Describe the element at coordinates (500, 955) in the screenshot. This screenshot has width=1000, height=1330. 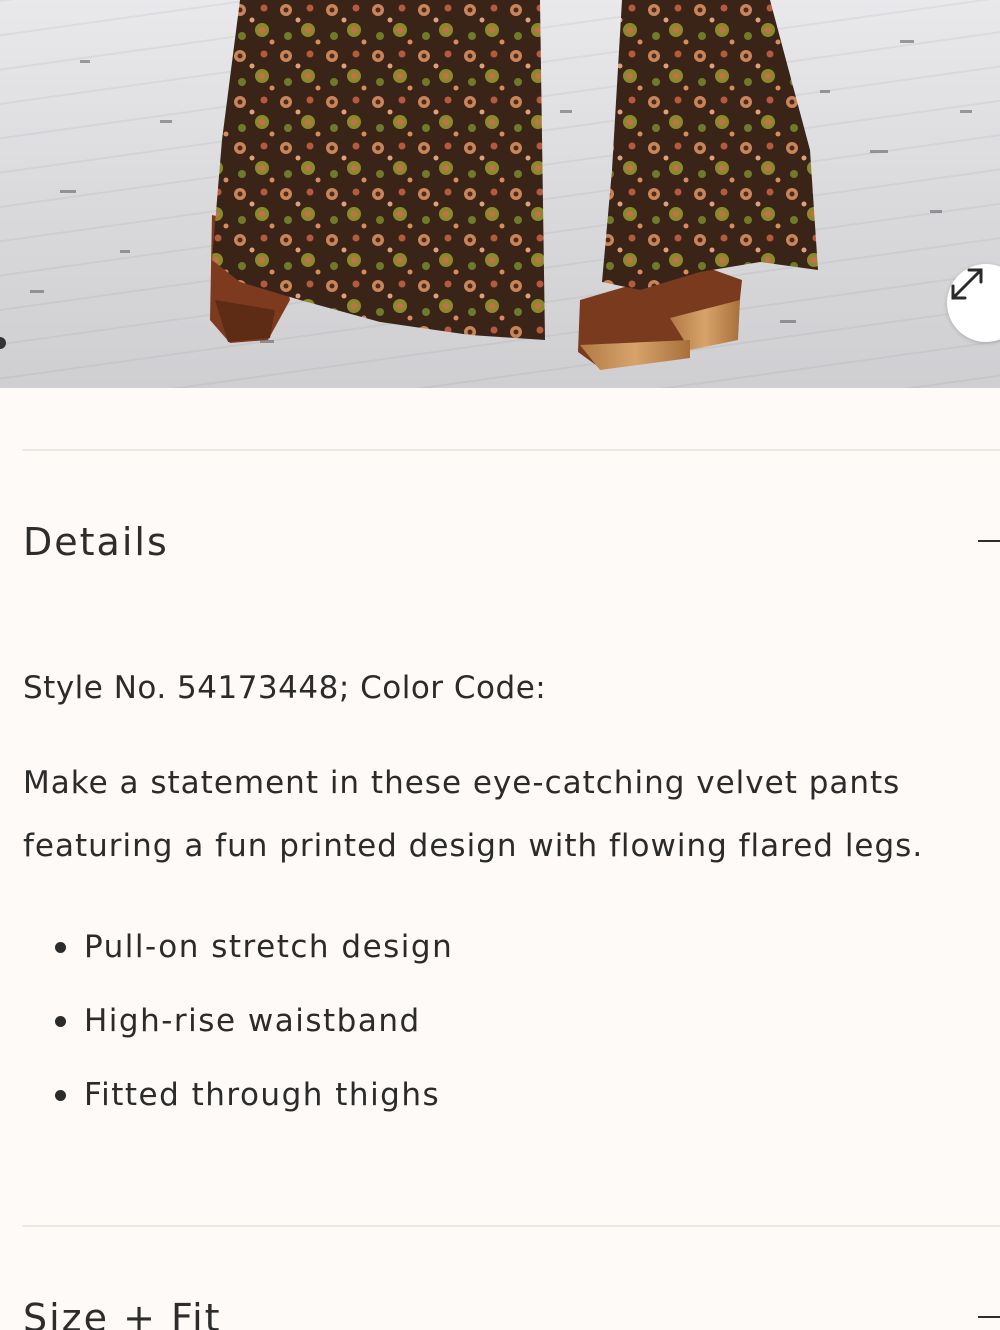
I see `list-item: Pull-on stretch design` at that location.